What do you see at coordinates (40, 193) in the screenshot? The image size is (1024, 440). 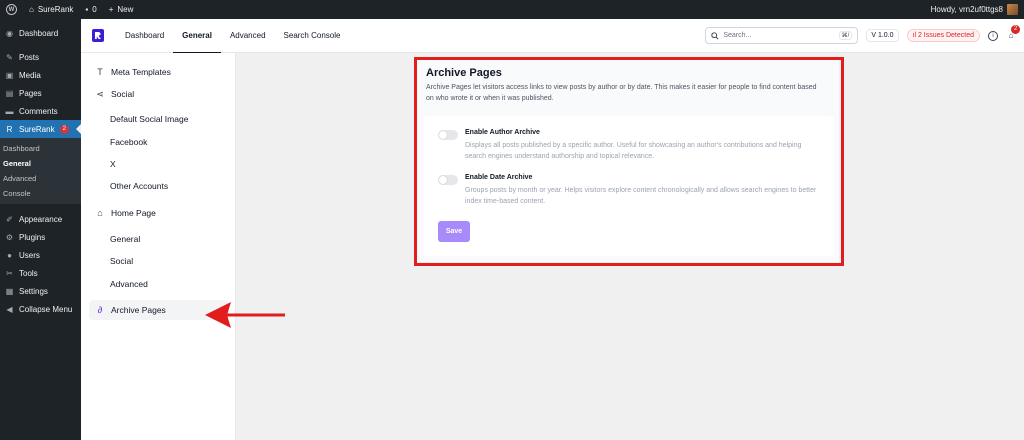 I see `submenu-console: Console` at bounding box center [40, 193].